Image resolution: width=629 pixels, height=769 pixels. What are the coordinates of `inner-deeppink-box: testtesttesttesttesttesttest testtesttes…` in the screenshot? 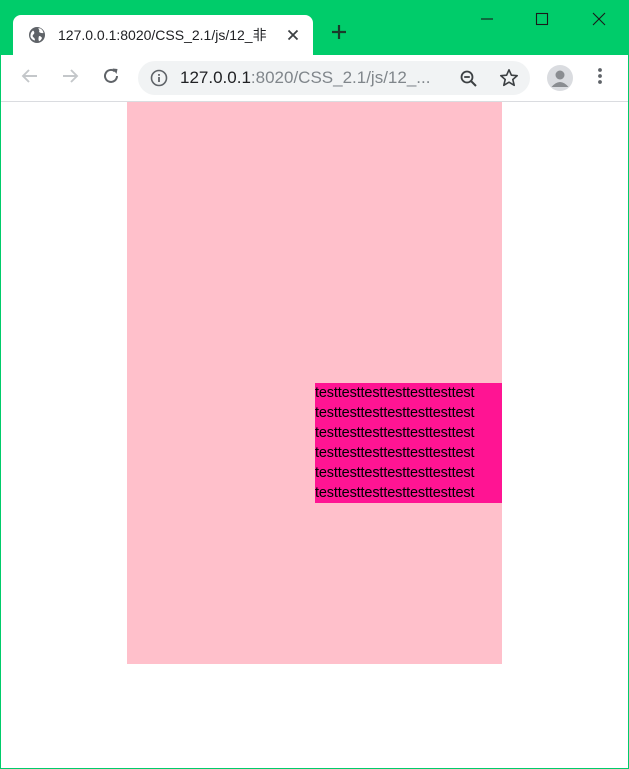 It's located at (408, 443).